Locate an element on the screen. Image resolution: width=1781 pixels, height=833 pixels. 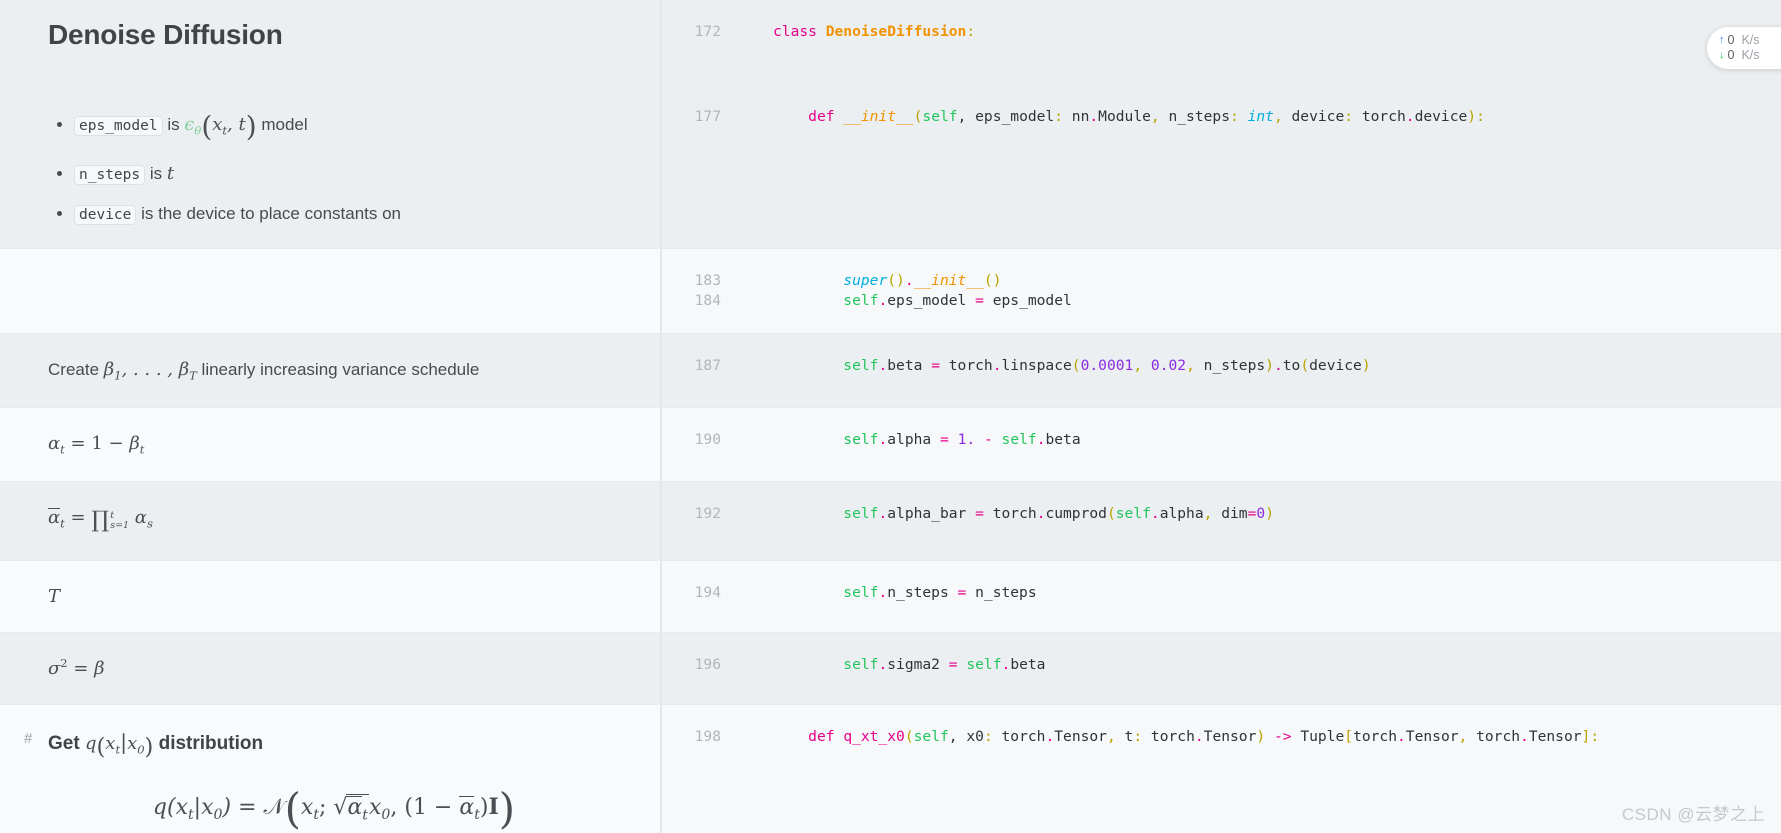
upload-speed-unit: K/s is located at coordinates (1750, 40).